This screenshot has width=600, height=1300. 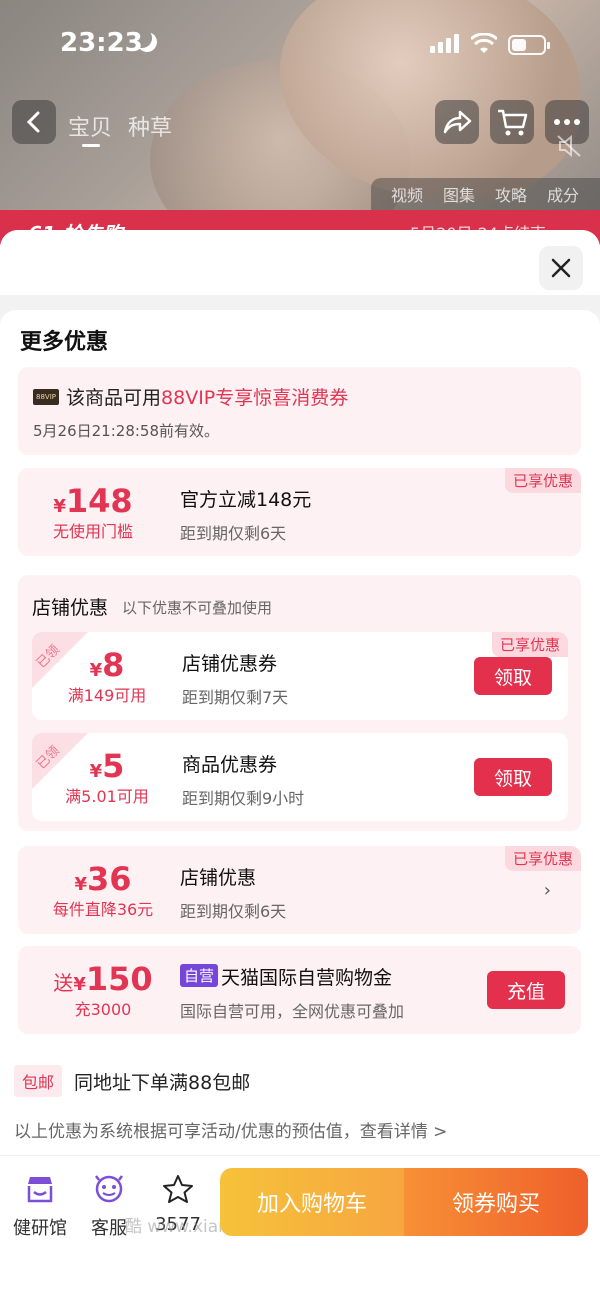 I want to click on tab-recommend: 种草, so click(x=150, y=126).